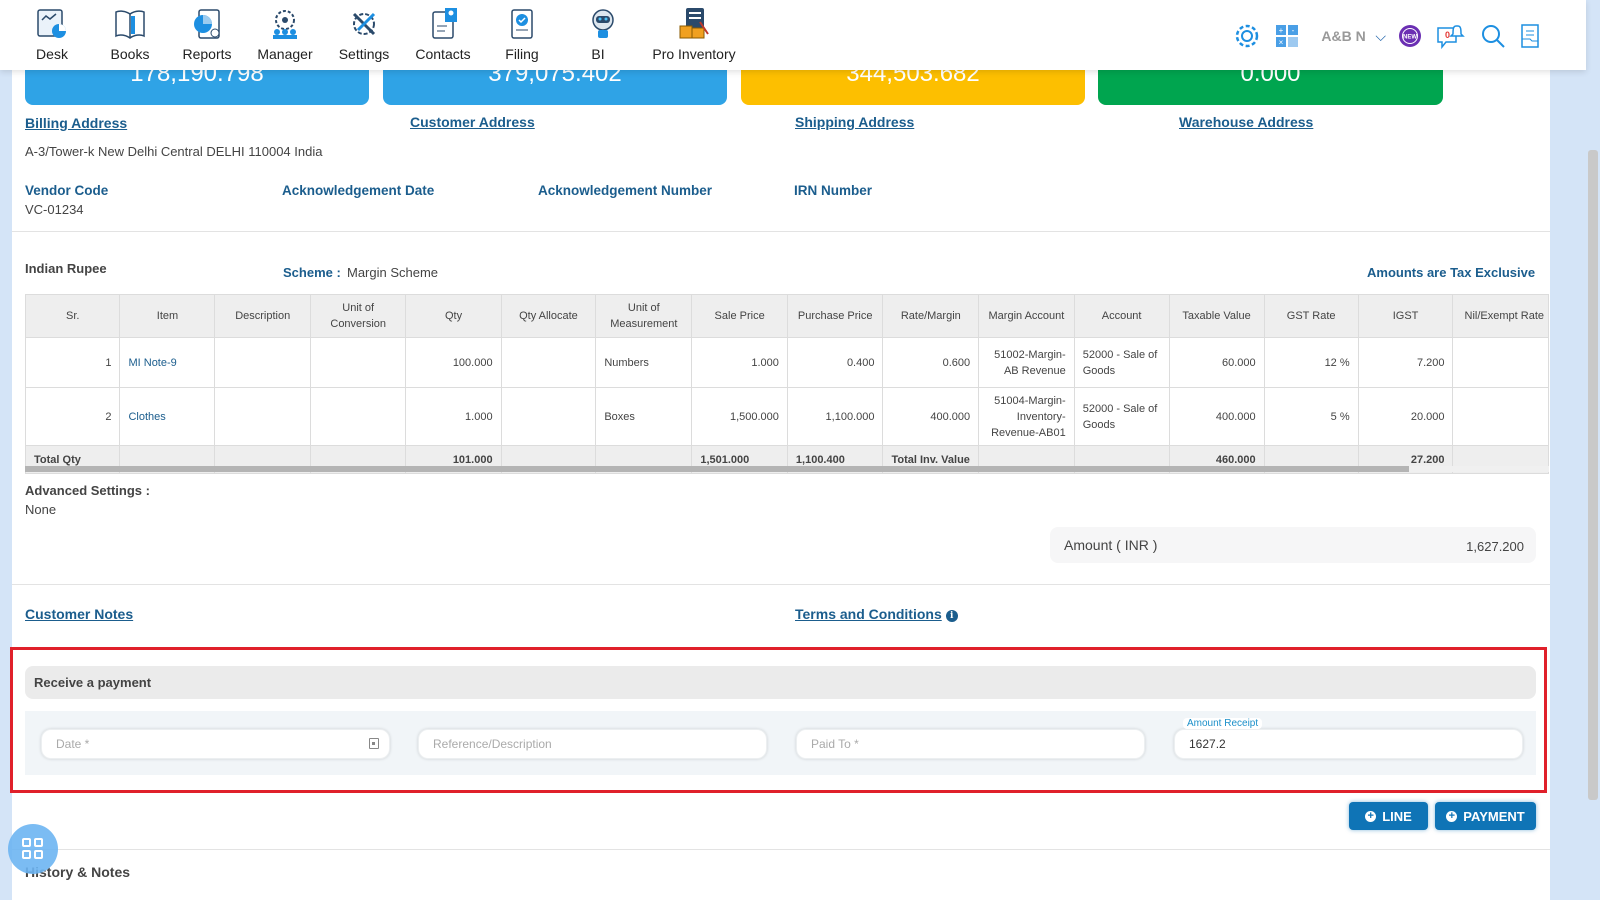  What do you see at coordinates (67, 190) in the screenshot?
I see `vendor-code-label: Vendor Code` at bounding box center [67, 190].